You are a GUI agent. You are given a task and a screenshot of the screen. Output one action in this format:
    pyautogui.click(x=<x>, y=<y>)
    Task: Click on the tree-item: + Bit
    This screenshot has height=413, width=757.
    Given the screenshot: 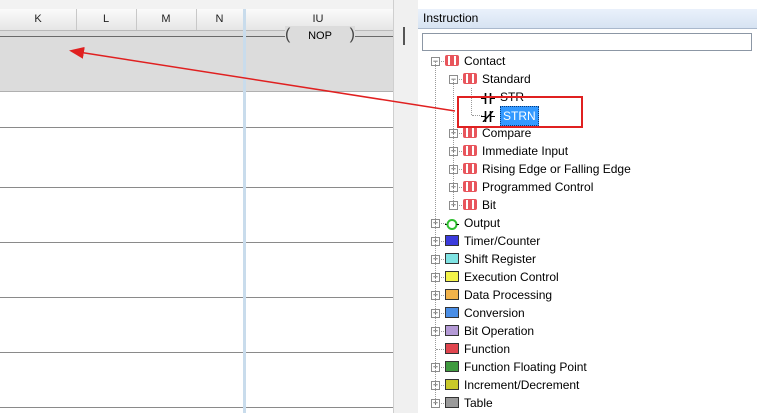 What is the action you would take?
    pyautogui.click(x=587, y=205)
    